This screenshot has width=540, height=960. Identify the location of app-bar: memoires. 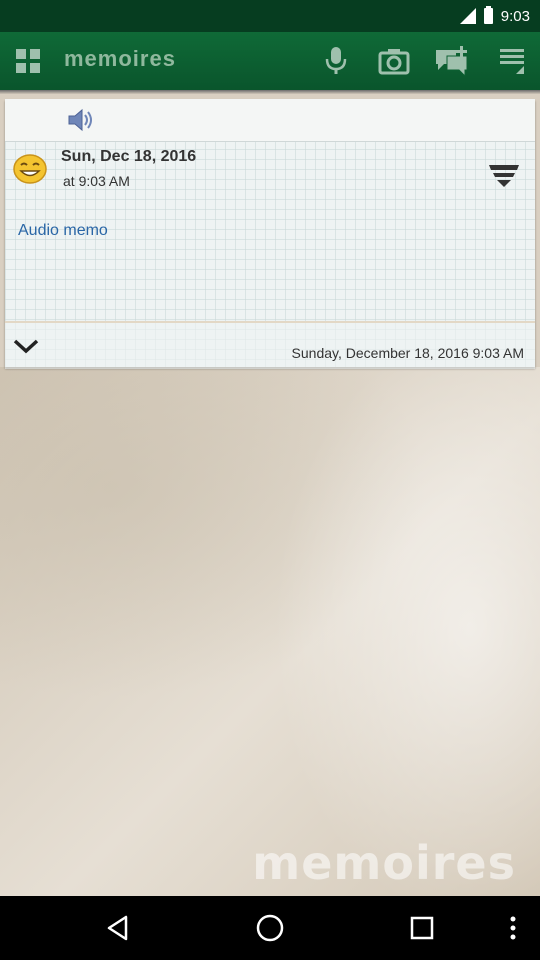
(270, 61).